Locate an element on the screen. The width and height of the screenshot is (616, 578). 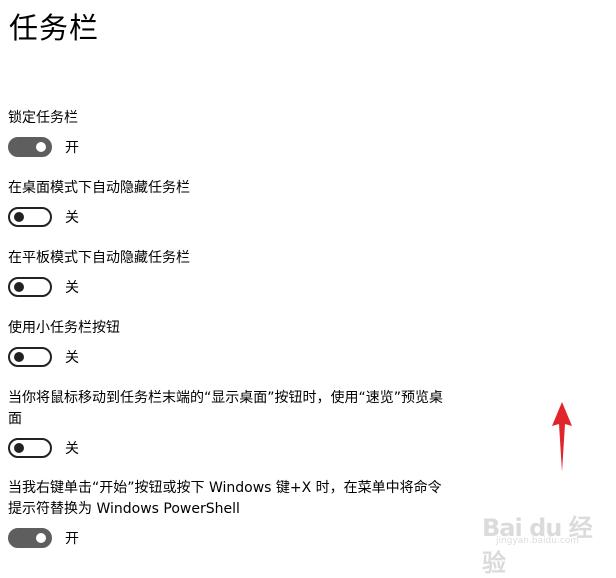
autohide-tablet-toggle is located at coordinates (30, 287).